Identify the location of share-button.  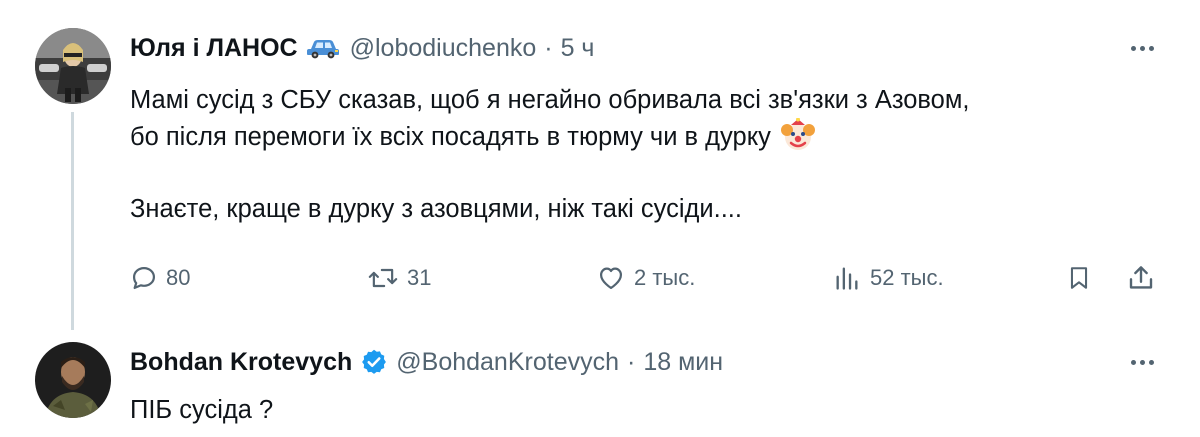
(1141, 278).